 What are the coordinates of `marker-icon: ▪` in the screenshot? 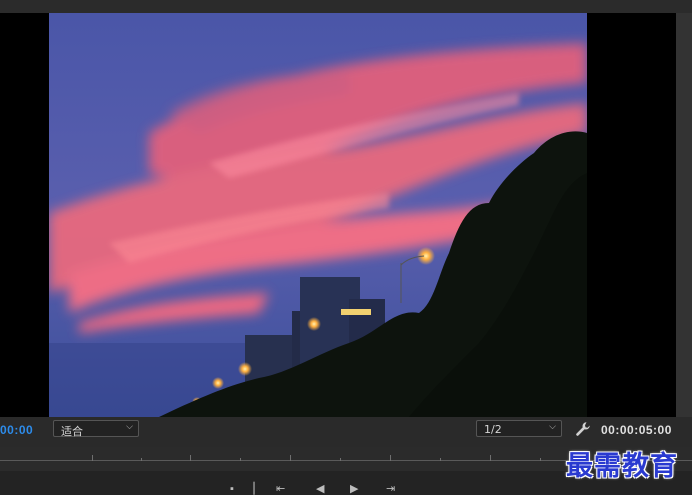 It's located at (232, 489).